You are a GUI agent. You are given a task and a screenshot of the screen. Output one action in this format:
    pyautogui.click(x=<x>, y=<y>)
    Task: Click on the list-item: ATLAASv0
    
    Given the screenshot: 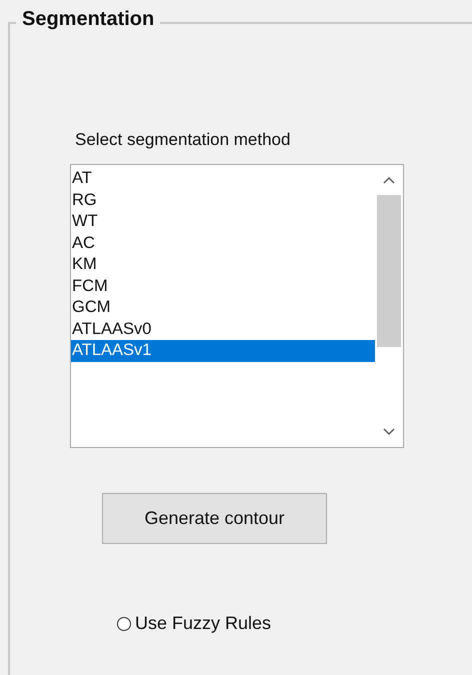 What is the action you would take?
    pyautogui.click(x=223, y=329)
    